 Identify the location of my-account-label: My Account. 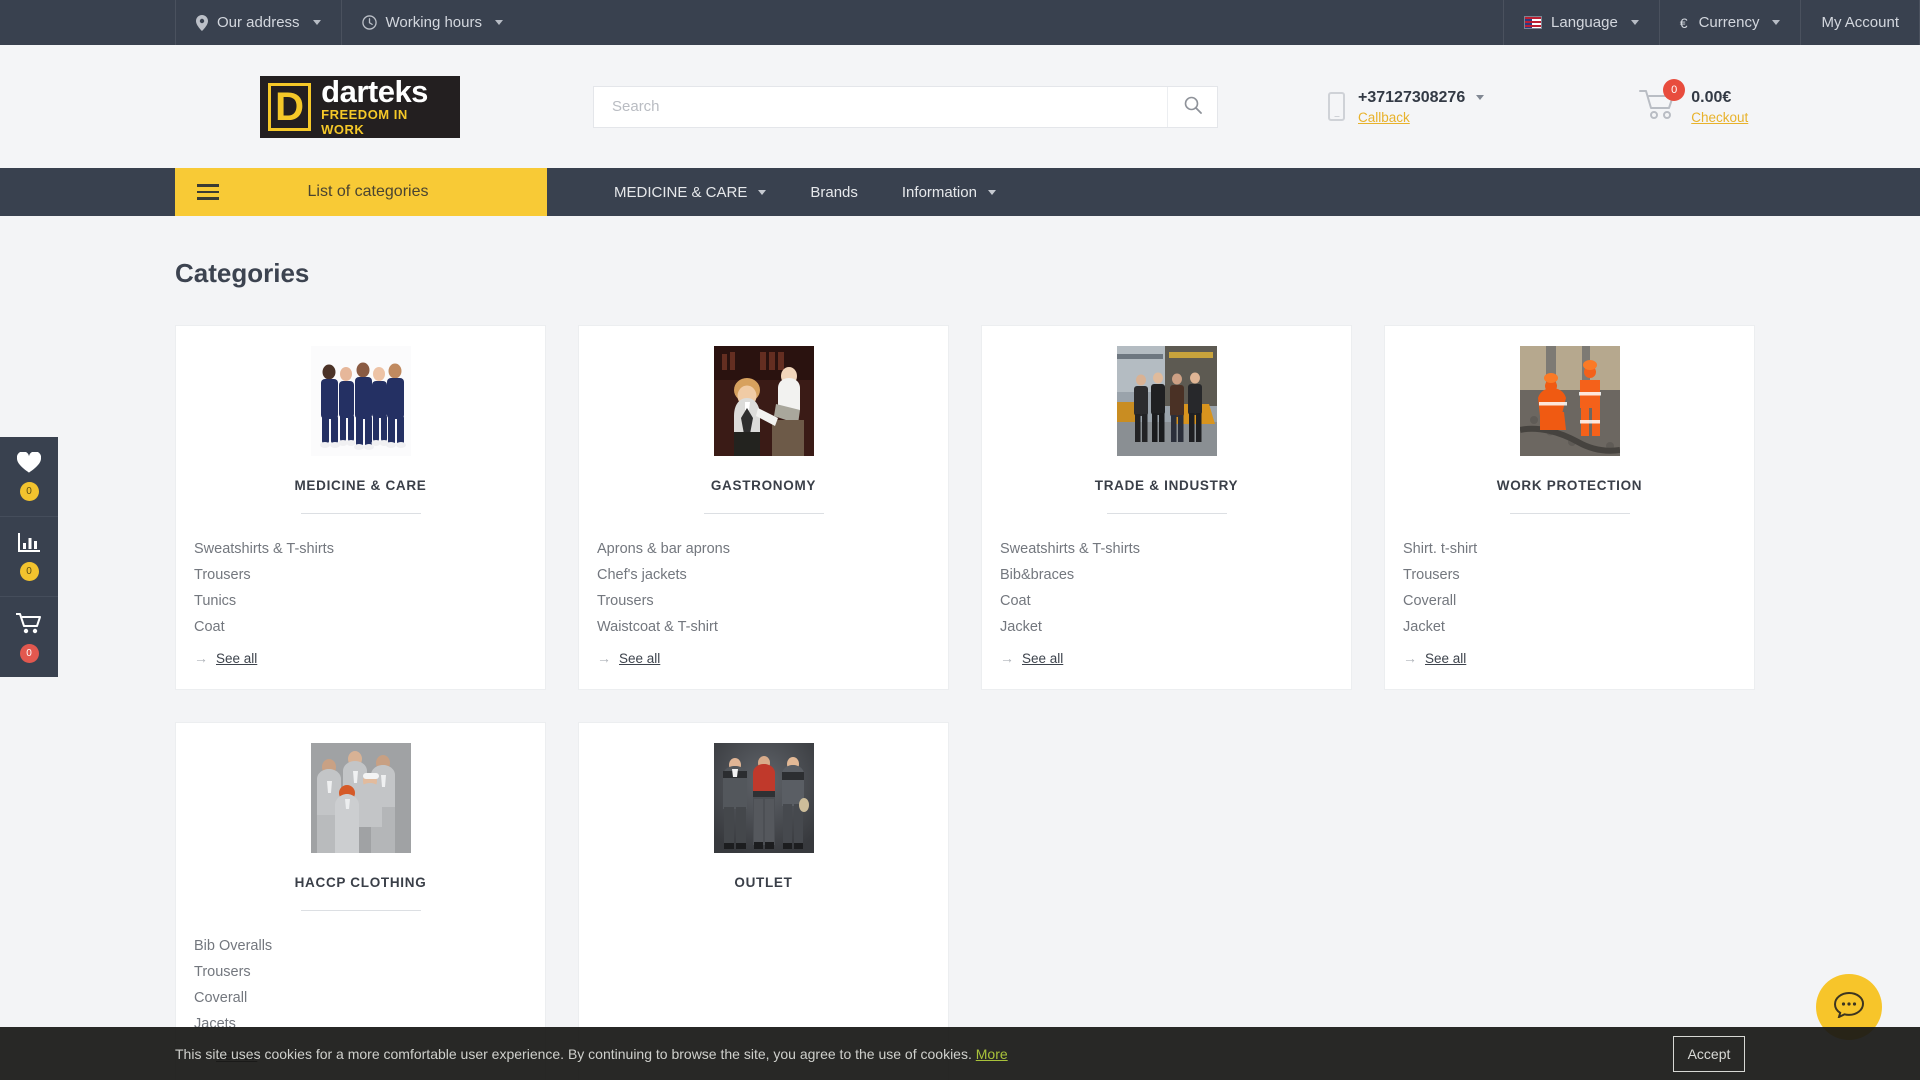
(1860, 22).